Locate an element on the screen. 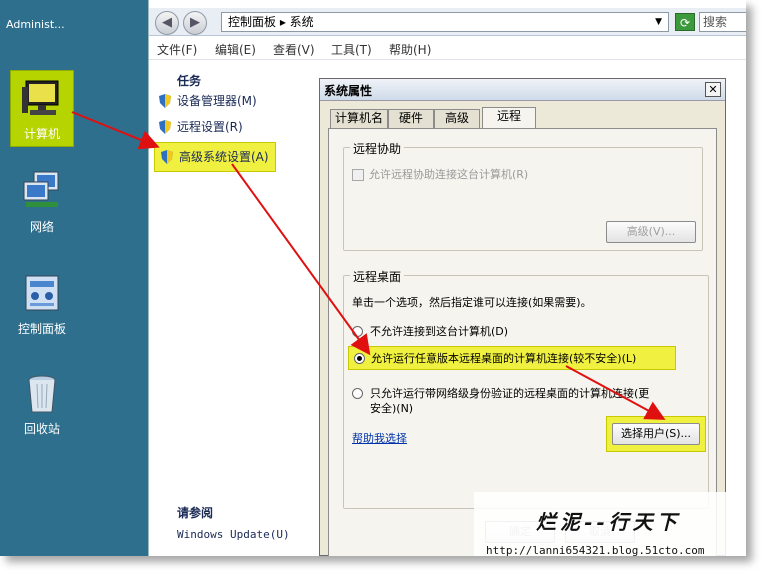 The height and width of the screenshot is (574, 762). recycle-bin-icon is located at coordinates (42, 394).